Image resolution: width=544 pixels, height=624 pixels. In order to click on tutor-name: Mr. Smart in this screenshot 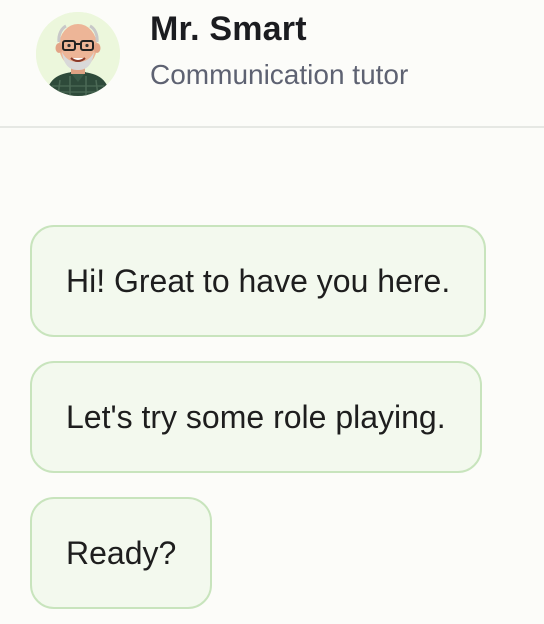, I will do `click(228, 29)`.